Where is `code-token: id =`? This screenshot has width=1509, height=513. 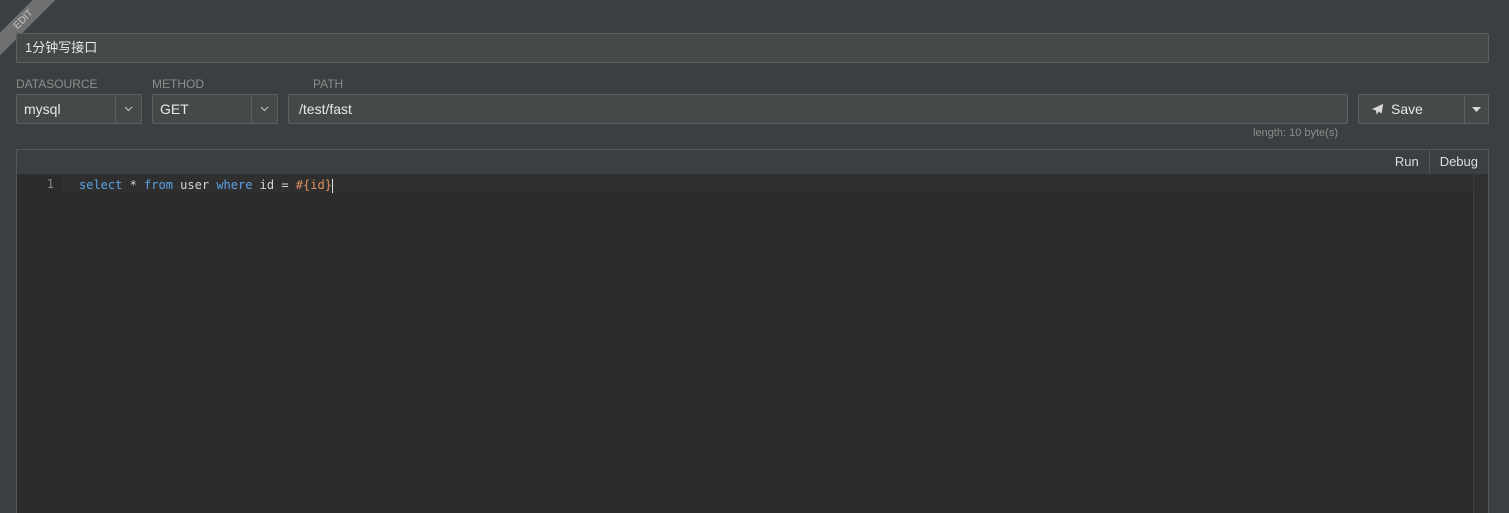 code-token: id = is located at coordinates (274, 185).